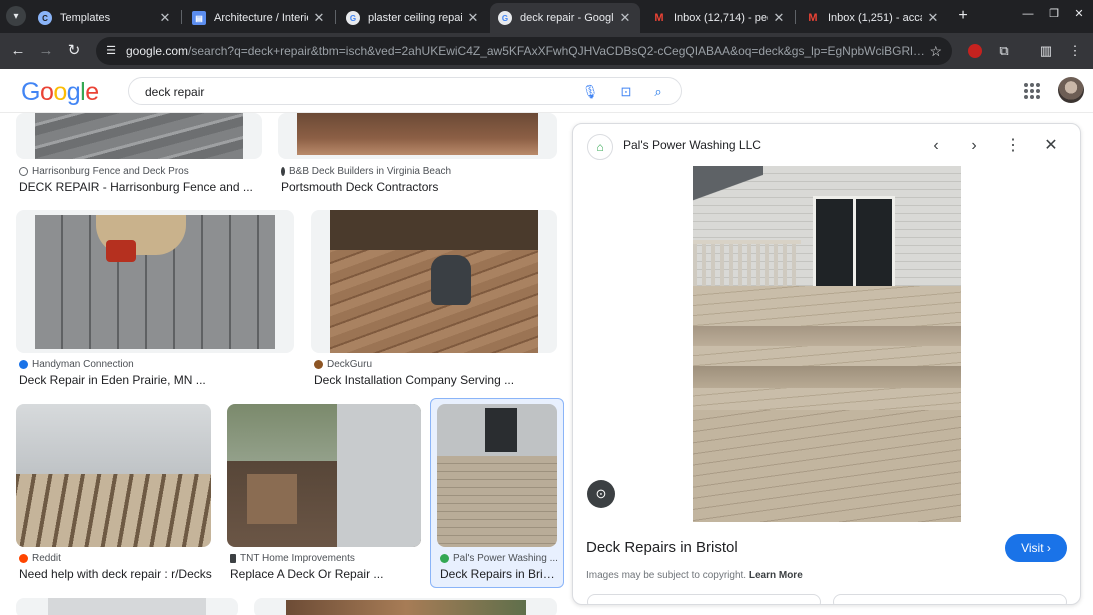 This screenshot has height=615, width=1093. I want to click on tab-architecture: ▤ Architecture / Interior D ✕, so click(259, 18).